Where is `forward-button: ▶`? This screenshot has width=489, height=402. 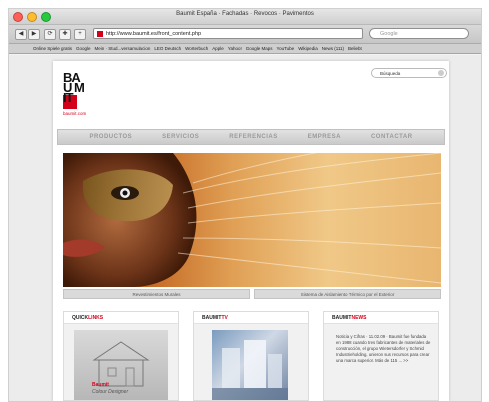
forward-button: ▶ is located at coordinates (34, 34).